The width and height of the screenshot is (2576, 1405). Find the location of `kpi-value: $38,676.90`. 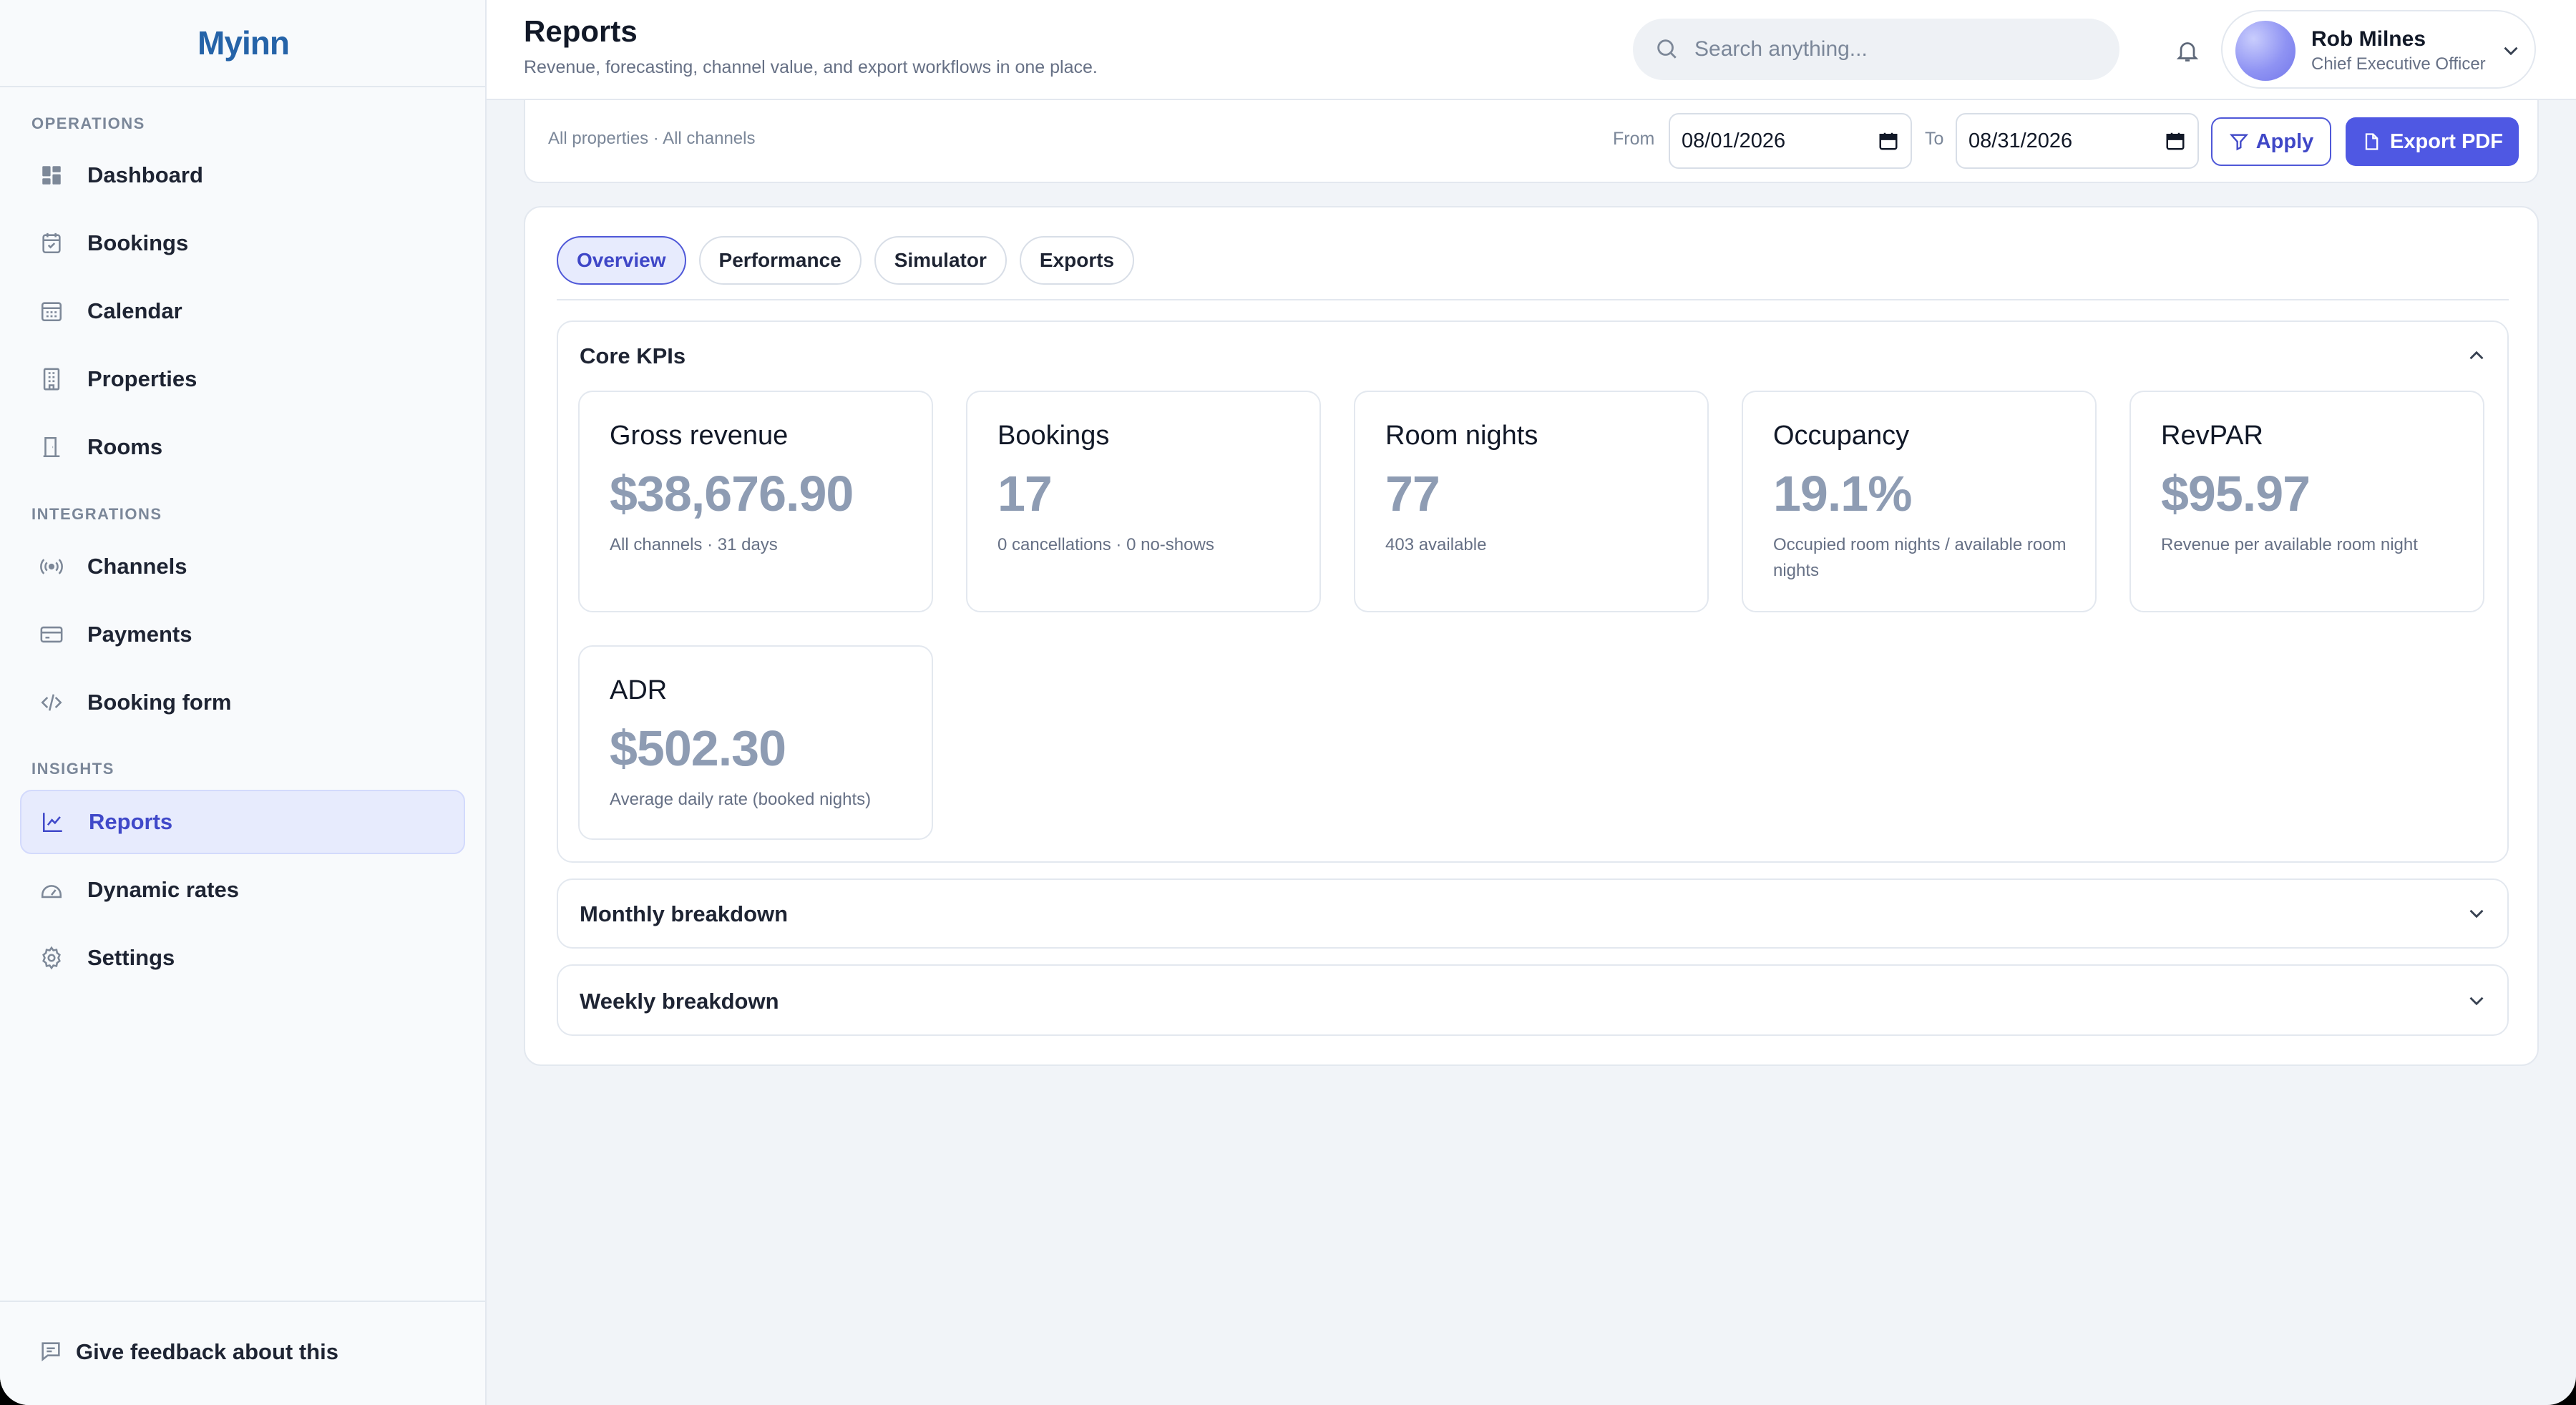

kpi-value: $38,676.90 is located at coordinates (732, 494).